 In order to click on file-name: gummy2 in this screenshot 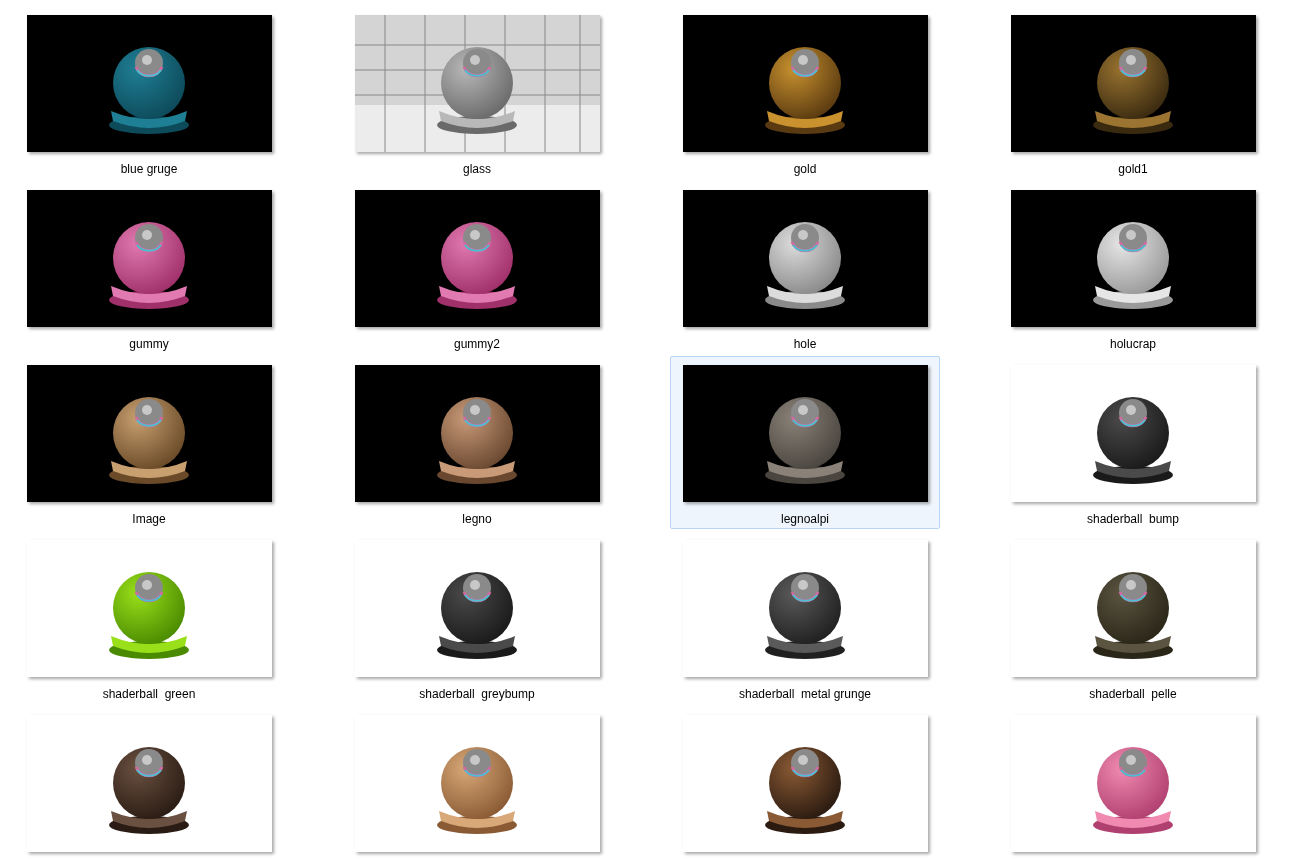, I will do `click(477, 344)`.